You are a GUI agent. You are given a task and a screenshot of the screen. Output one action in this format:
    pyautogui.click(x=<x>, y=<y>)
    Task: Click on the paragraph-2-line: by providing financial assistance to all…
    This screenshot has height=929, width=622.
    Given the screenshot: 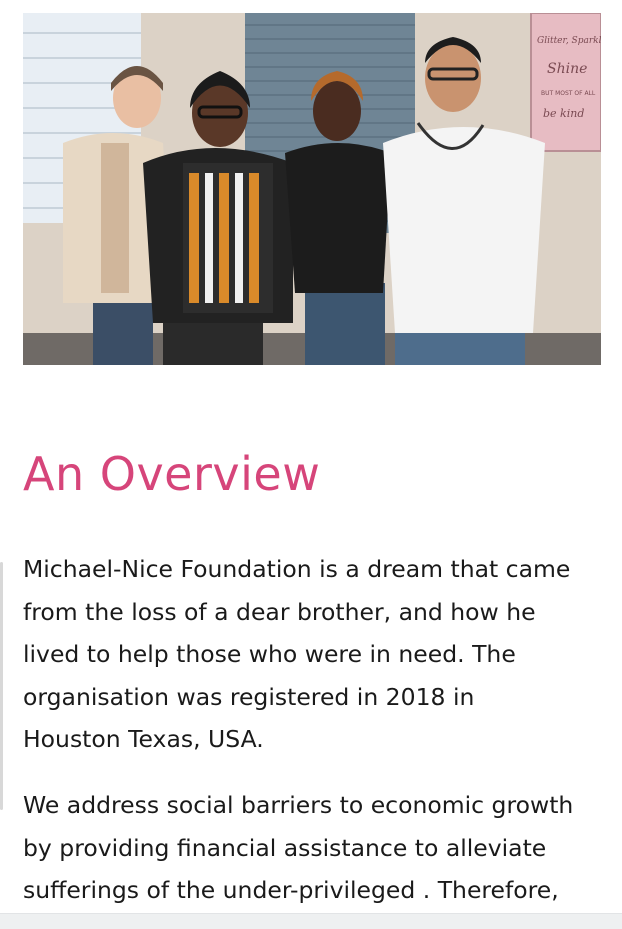 What is the action you would take?
    pyautogui.click(x=285, y=847)
    